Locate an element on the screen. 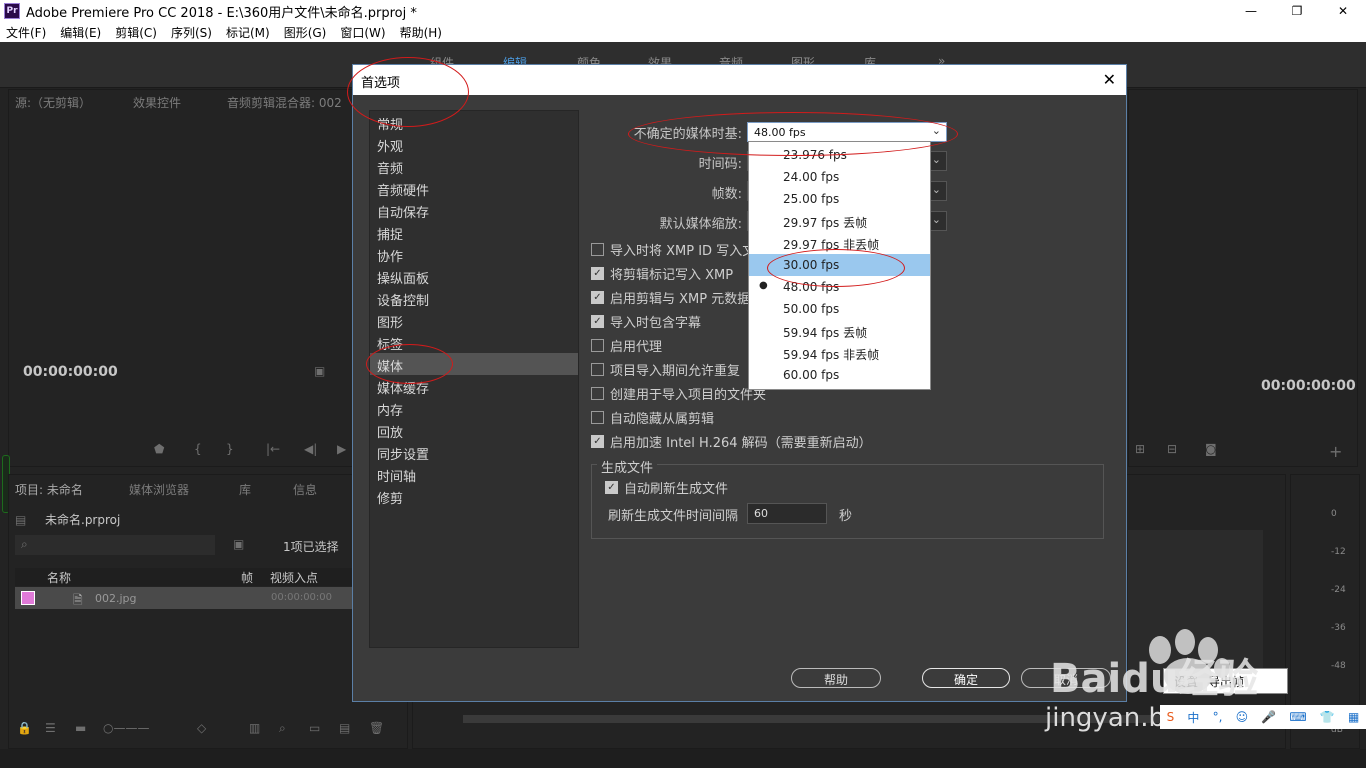 This screenshot has width=1366, height=768. category-control-surface: 操纵面板 is located at coordinates (474, 276).